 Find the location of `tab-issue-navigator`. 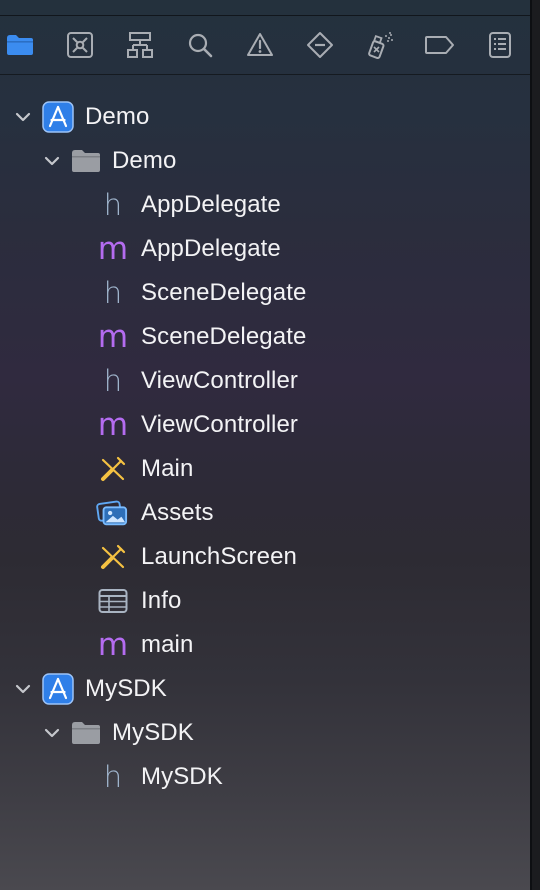

tab-issue-navigator is located at coordinates (260, 45).